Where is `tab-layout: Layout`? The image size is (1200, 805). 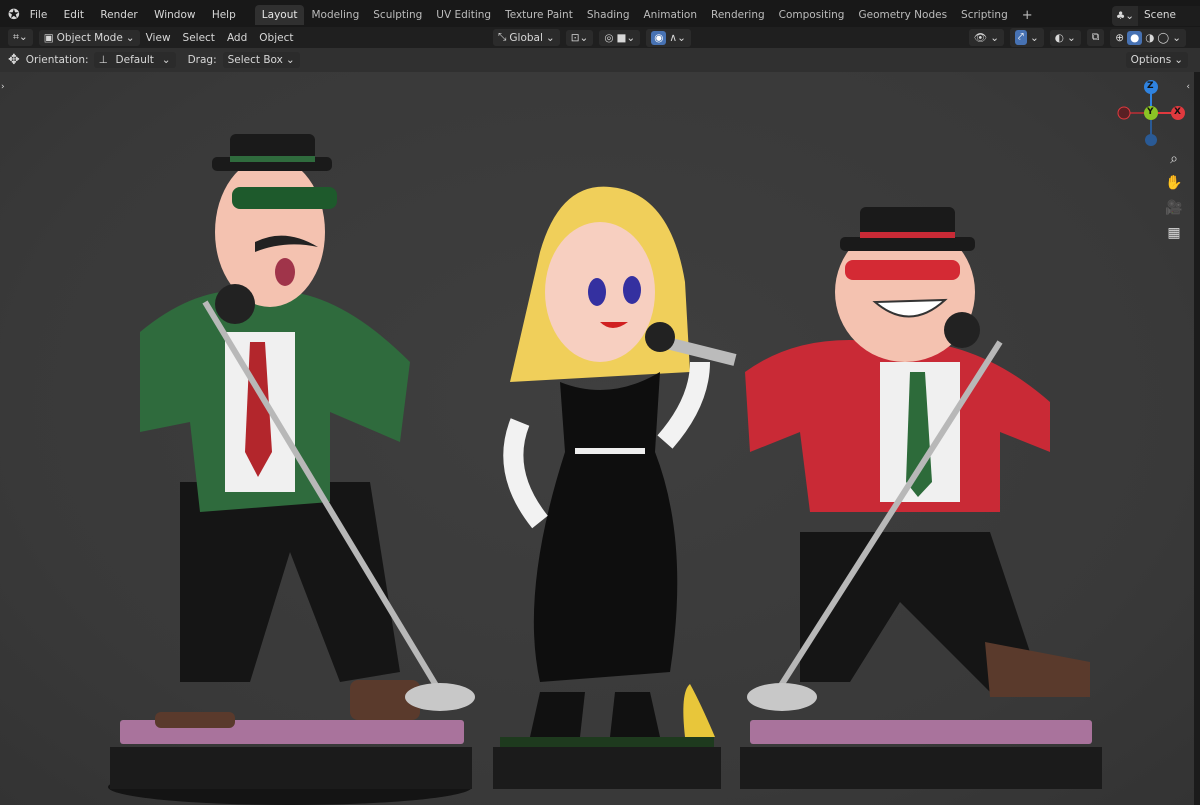 tab-layout: Layout is located at coordinates (279, 15).